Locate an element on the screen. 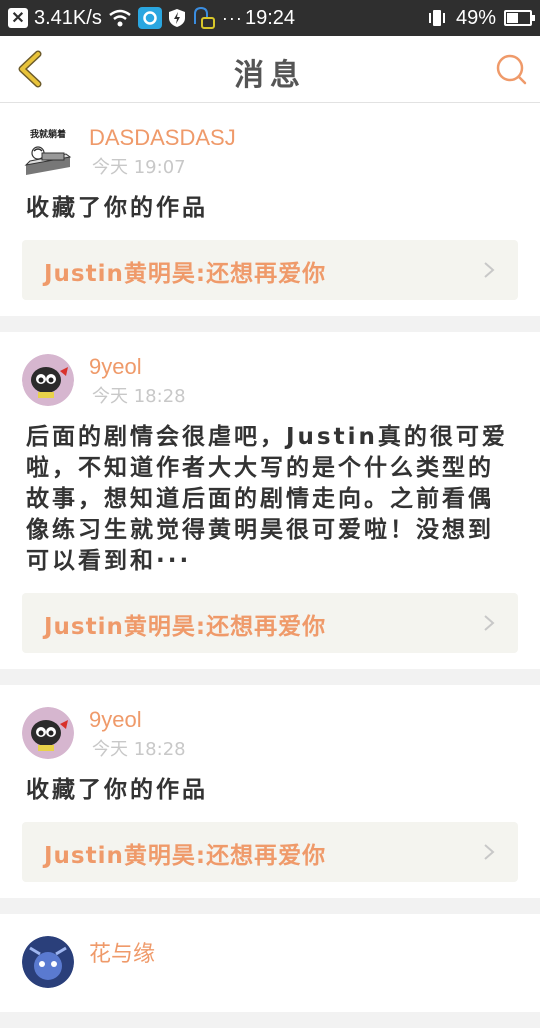 The image size is (540, 1028). avatar: 我就躺着 is located at coordinates (48, 151).